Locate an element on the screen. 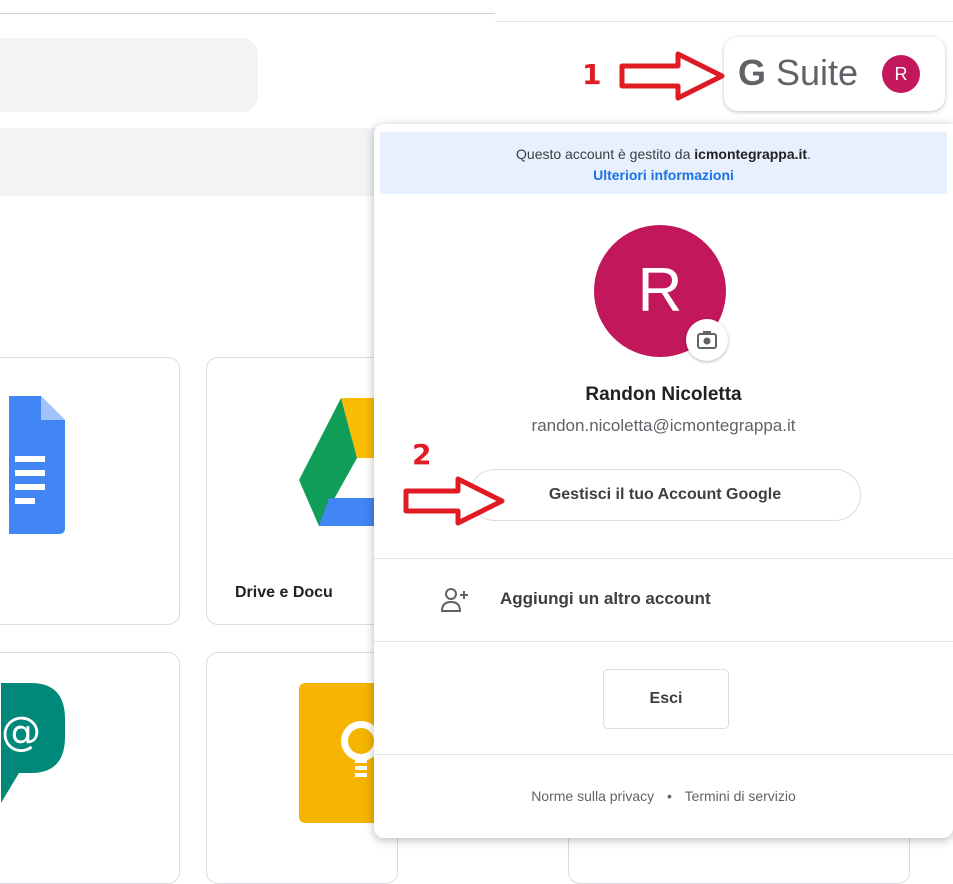 The width and height of the screenshot is (953, 884). terms-link: Termini di servizio is located at coordinates (740, 796).